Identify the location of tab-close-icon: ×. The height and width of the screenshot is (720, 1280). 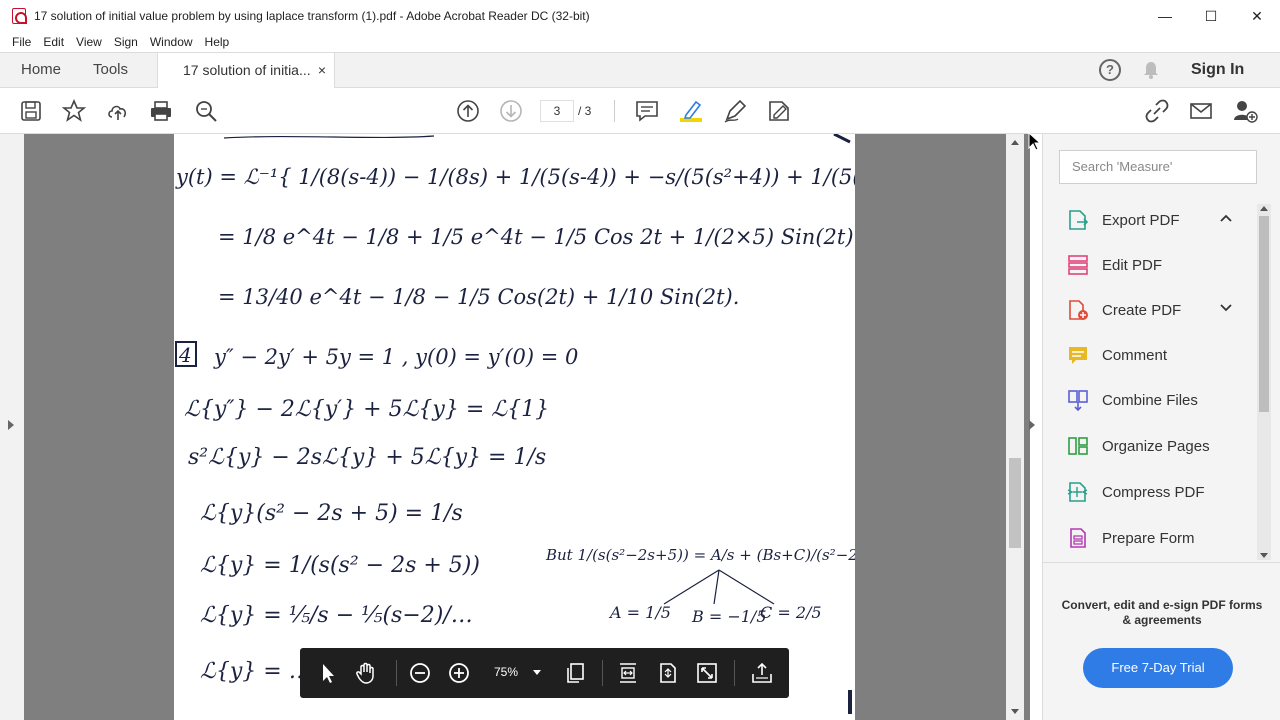
(322, 70).